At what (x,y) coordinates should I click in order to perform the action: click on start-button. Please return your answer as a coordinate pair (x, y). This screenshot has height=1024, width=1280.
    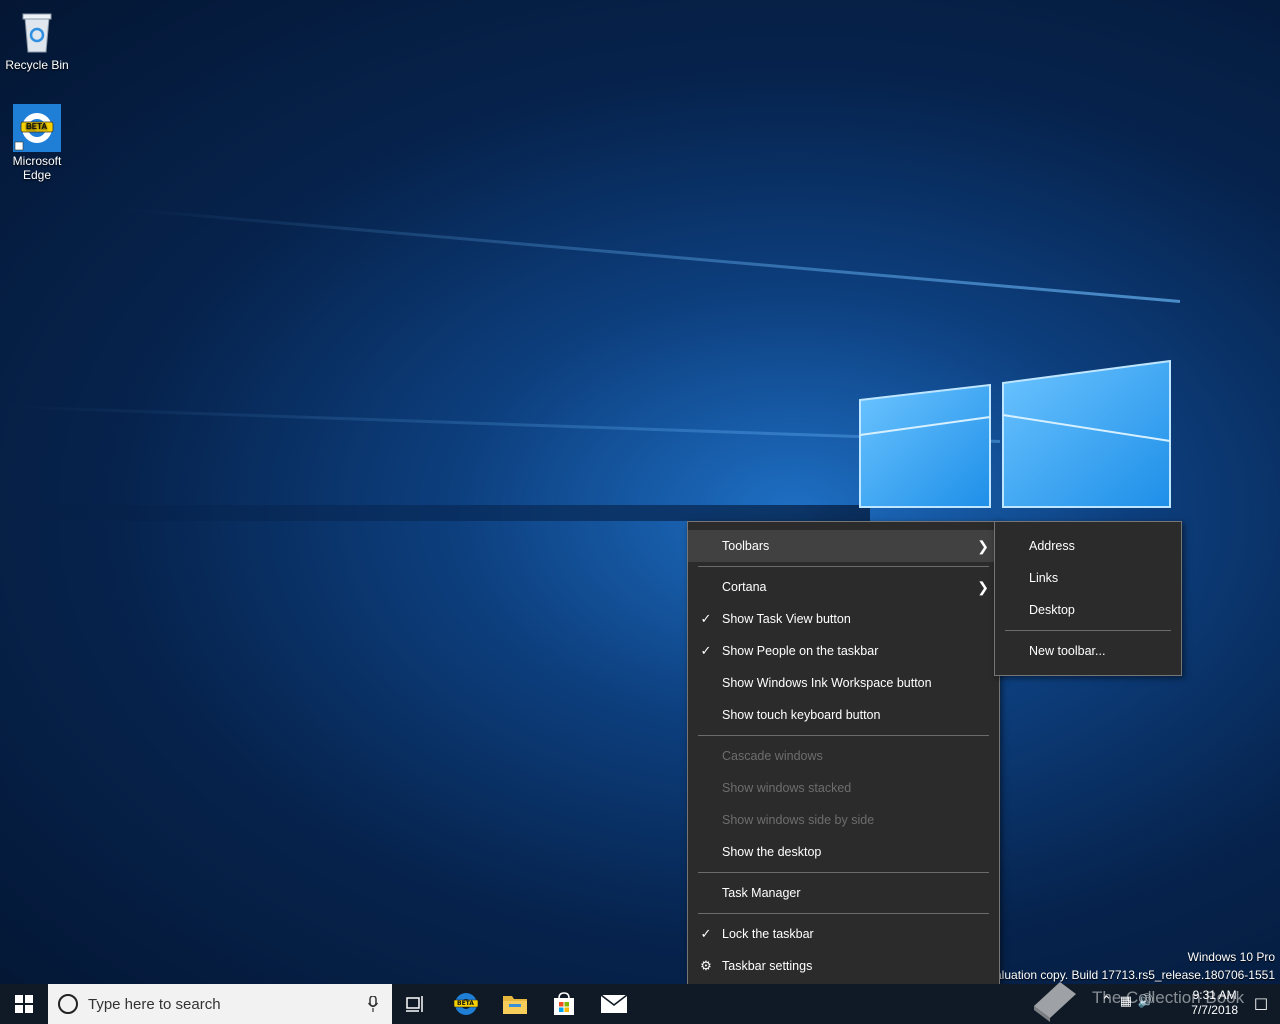
    Looking at the image, I should click on (24, 1004).